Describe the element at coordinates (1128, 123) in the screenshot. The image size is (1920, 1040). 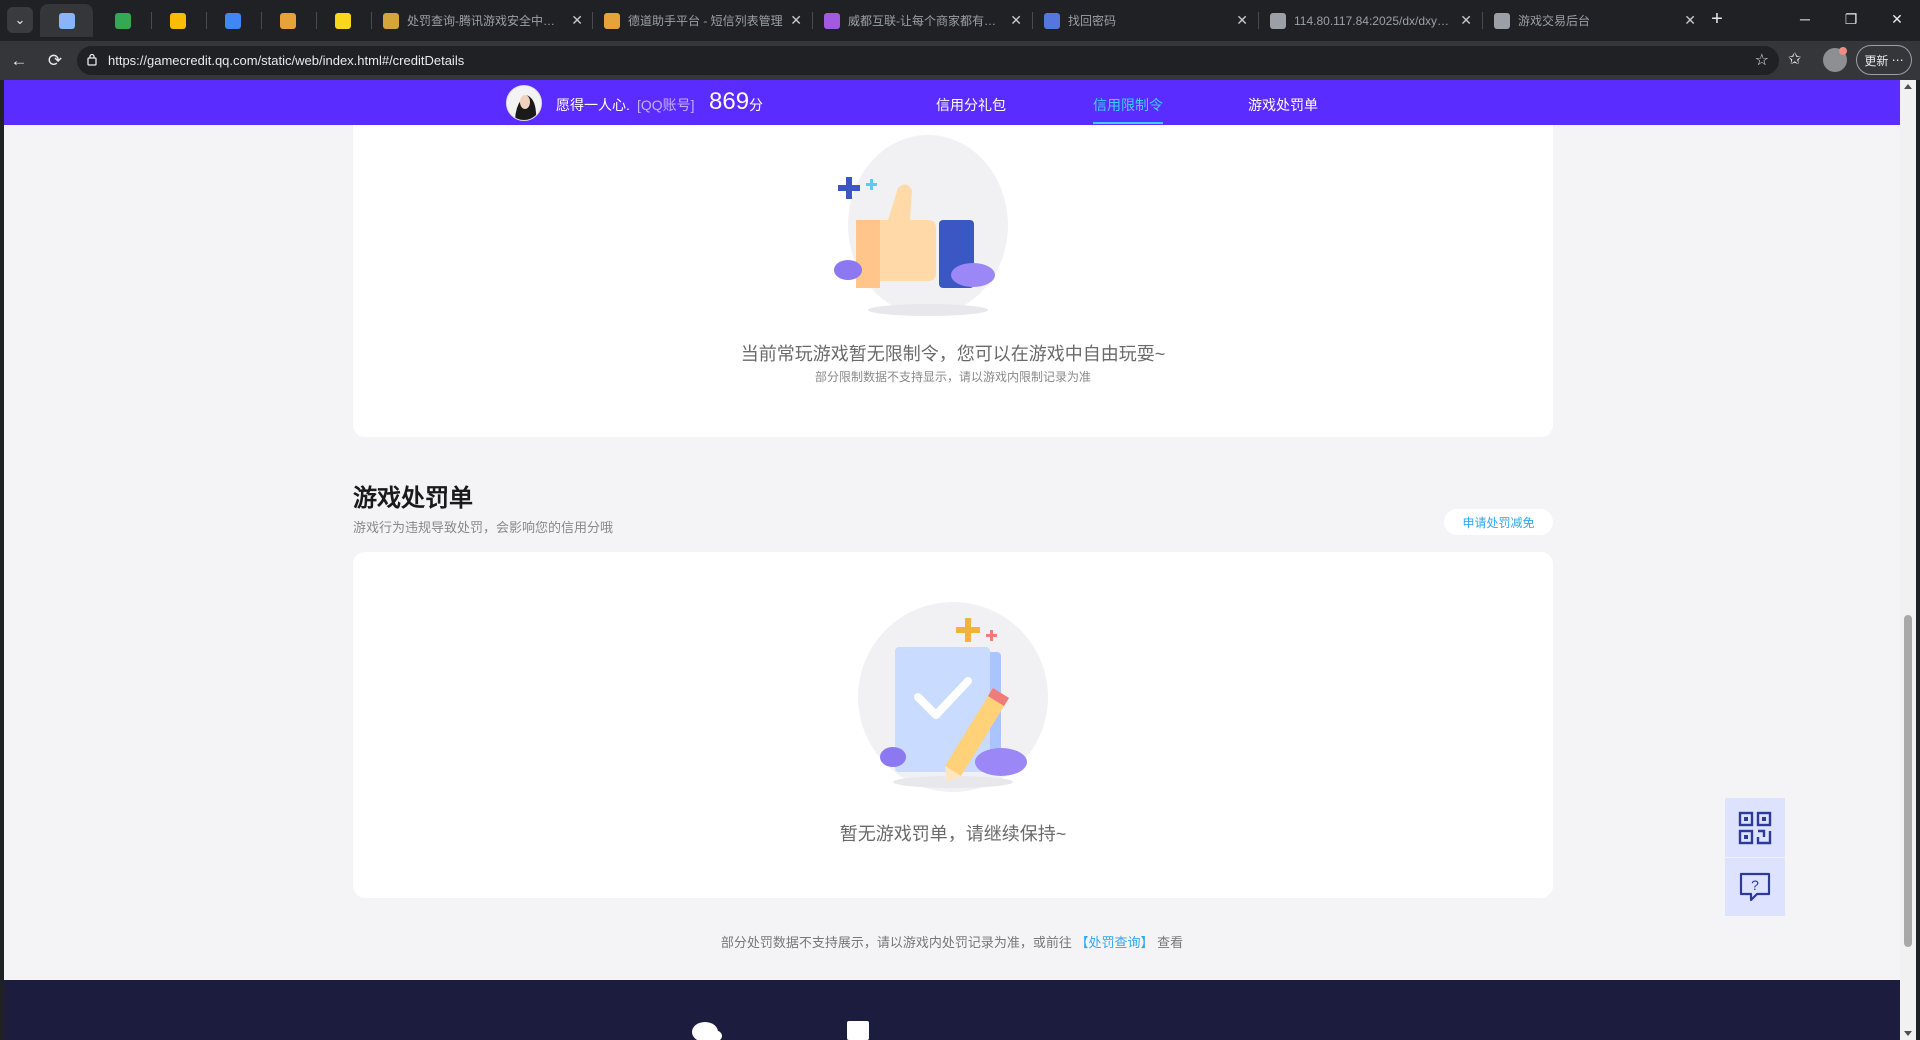
I see `nav-active-underline` at that location.